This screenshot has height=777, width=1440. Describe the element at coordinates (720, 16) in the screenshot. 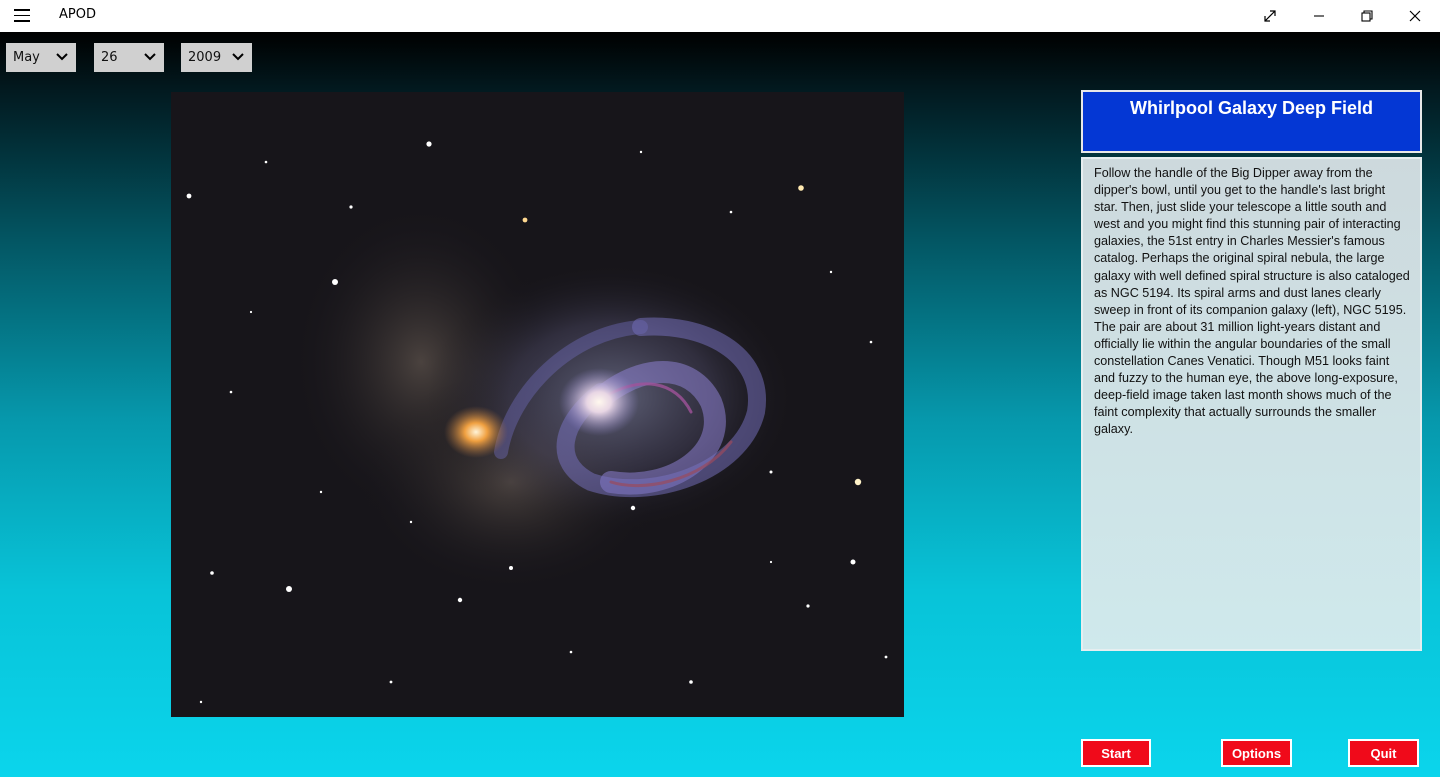

I see `title-bar: APOD` at that location.